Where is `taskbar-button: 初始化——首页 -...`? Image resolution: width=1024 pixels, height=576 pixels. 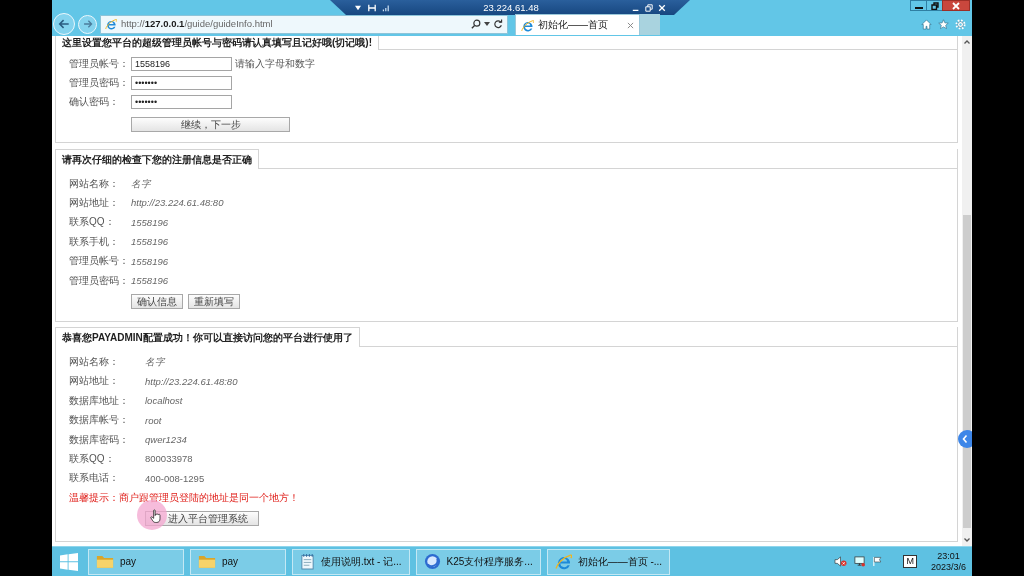
taskbar-button: 初始化——首页 -... is located at coordinates (608, 561).